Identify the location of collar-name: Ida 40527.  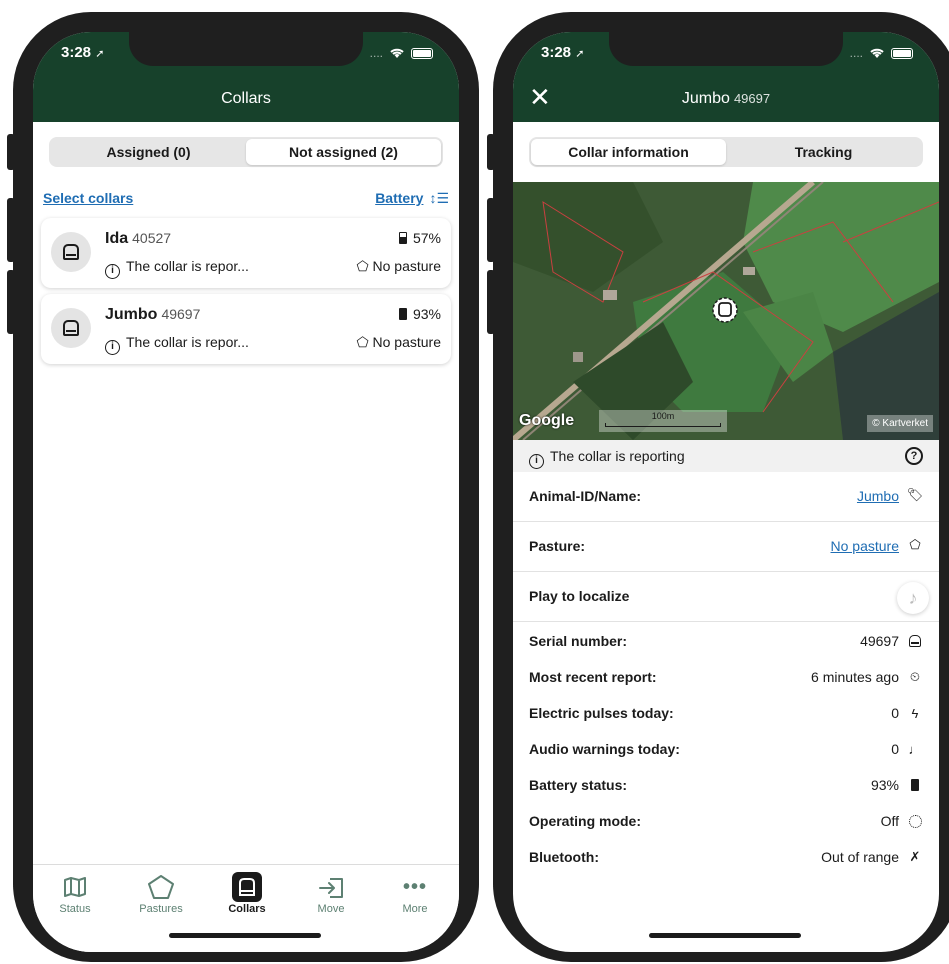
(138, 238).